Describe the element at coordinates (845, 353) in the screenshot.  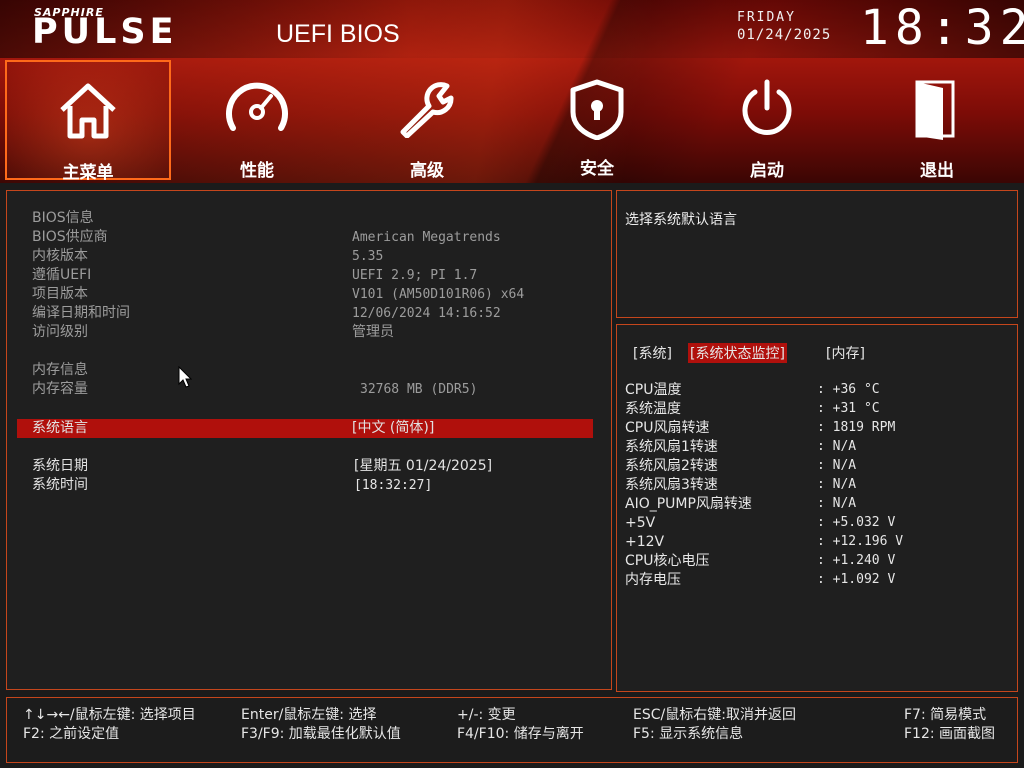
I see `status-tab-memory: [内存]` at that location.